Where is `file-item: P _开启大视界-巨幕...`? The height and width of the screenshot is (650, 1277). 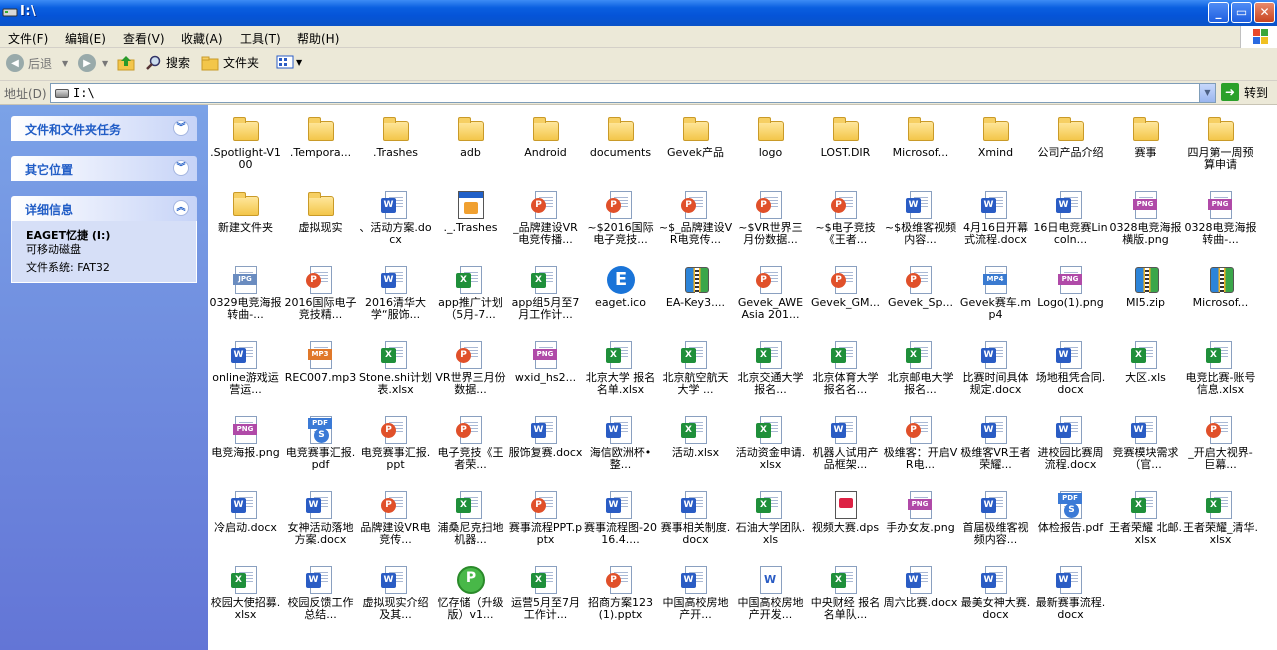
file-item: P _开启大视界-巨幕... is located at coordinates (1220, 445).